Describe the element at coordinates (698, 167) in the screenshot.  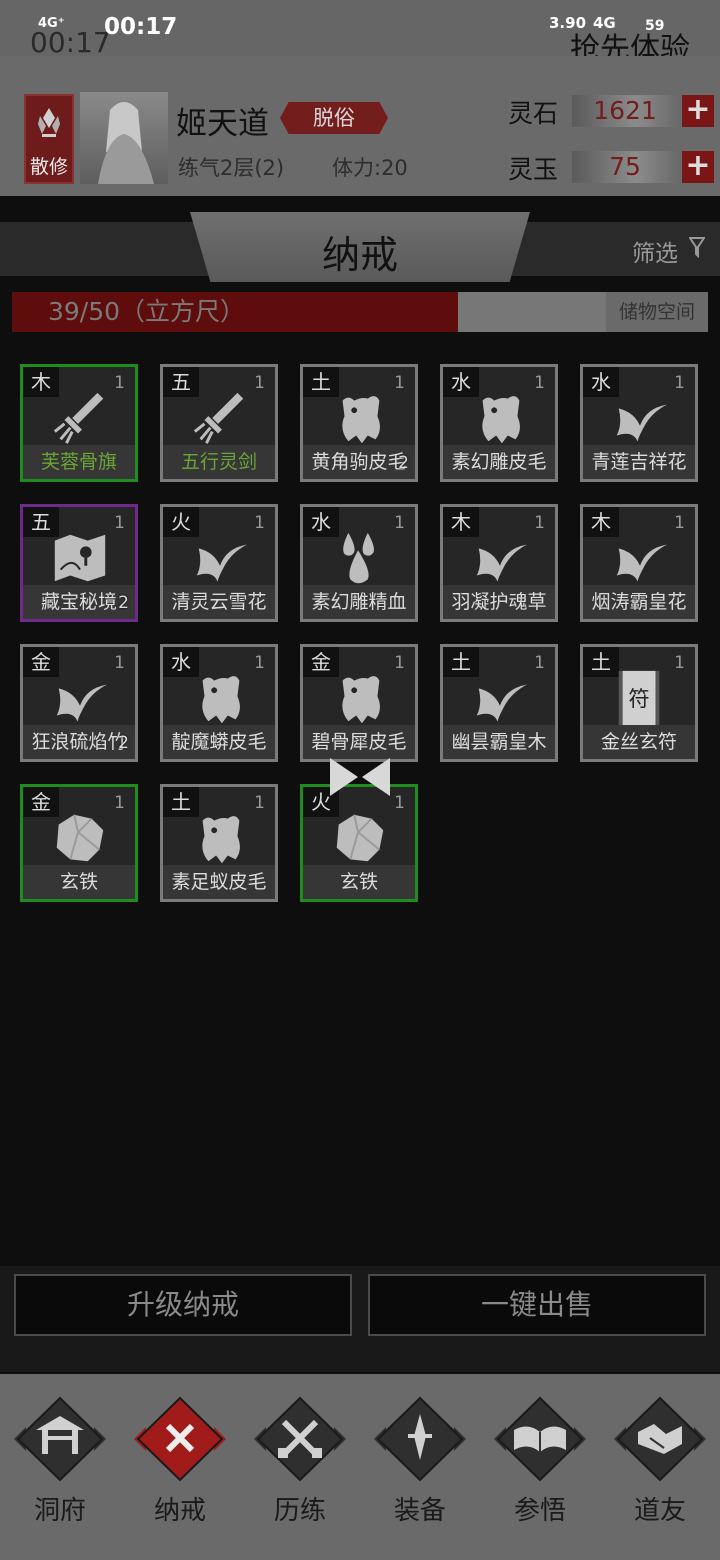
I see `add-lingyu-button: +` at that location.